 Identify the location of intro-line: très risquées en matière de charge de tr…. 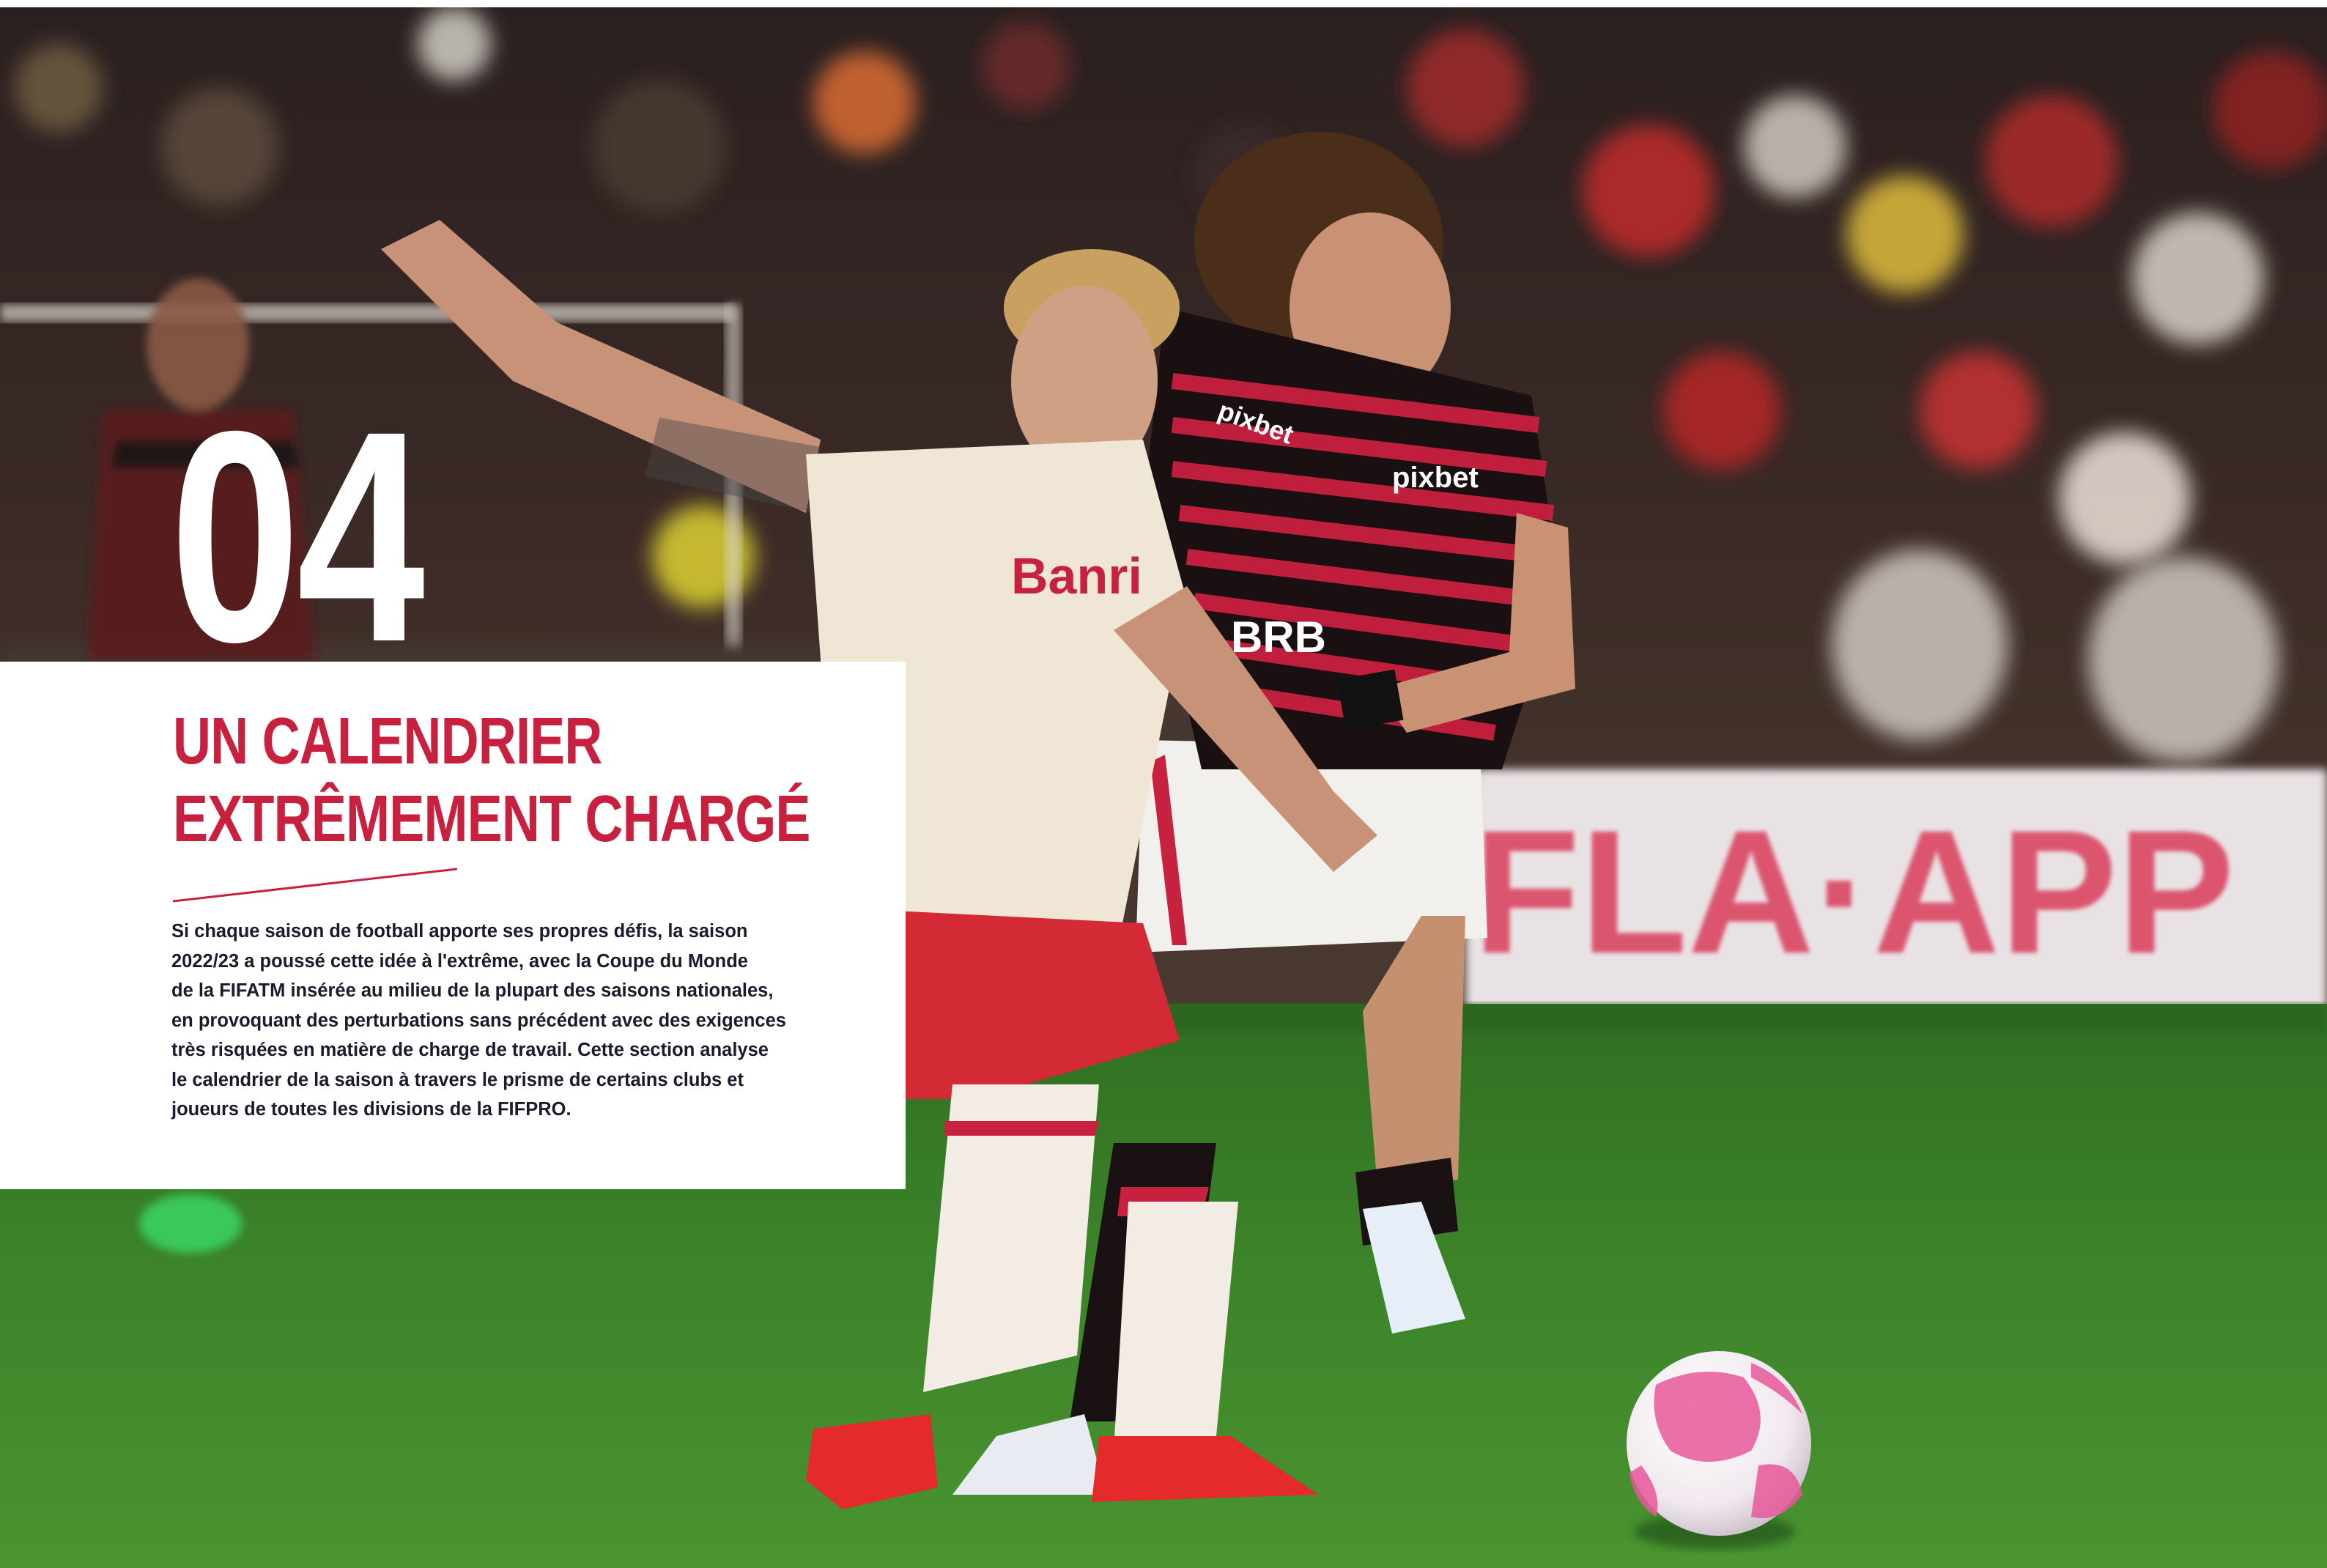
(470, 1050).